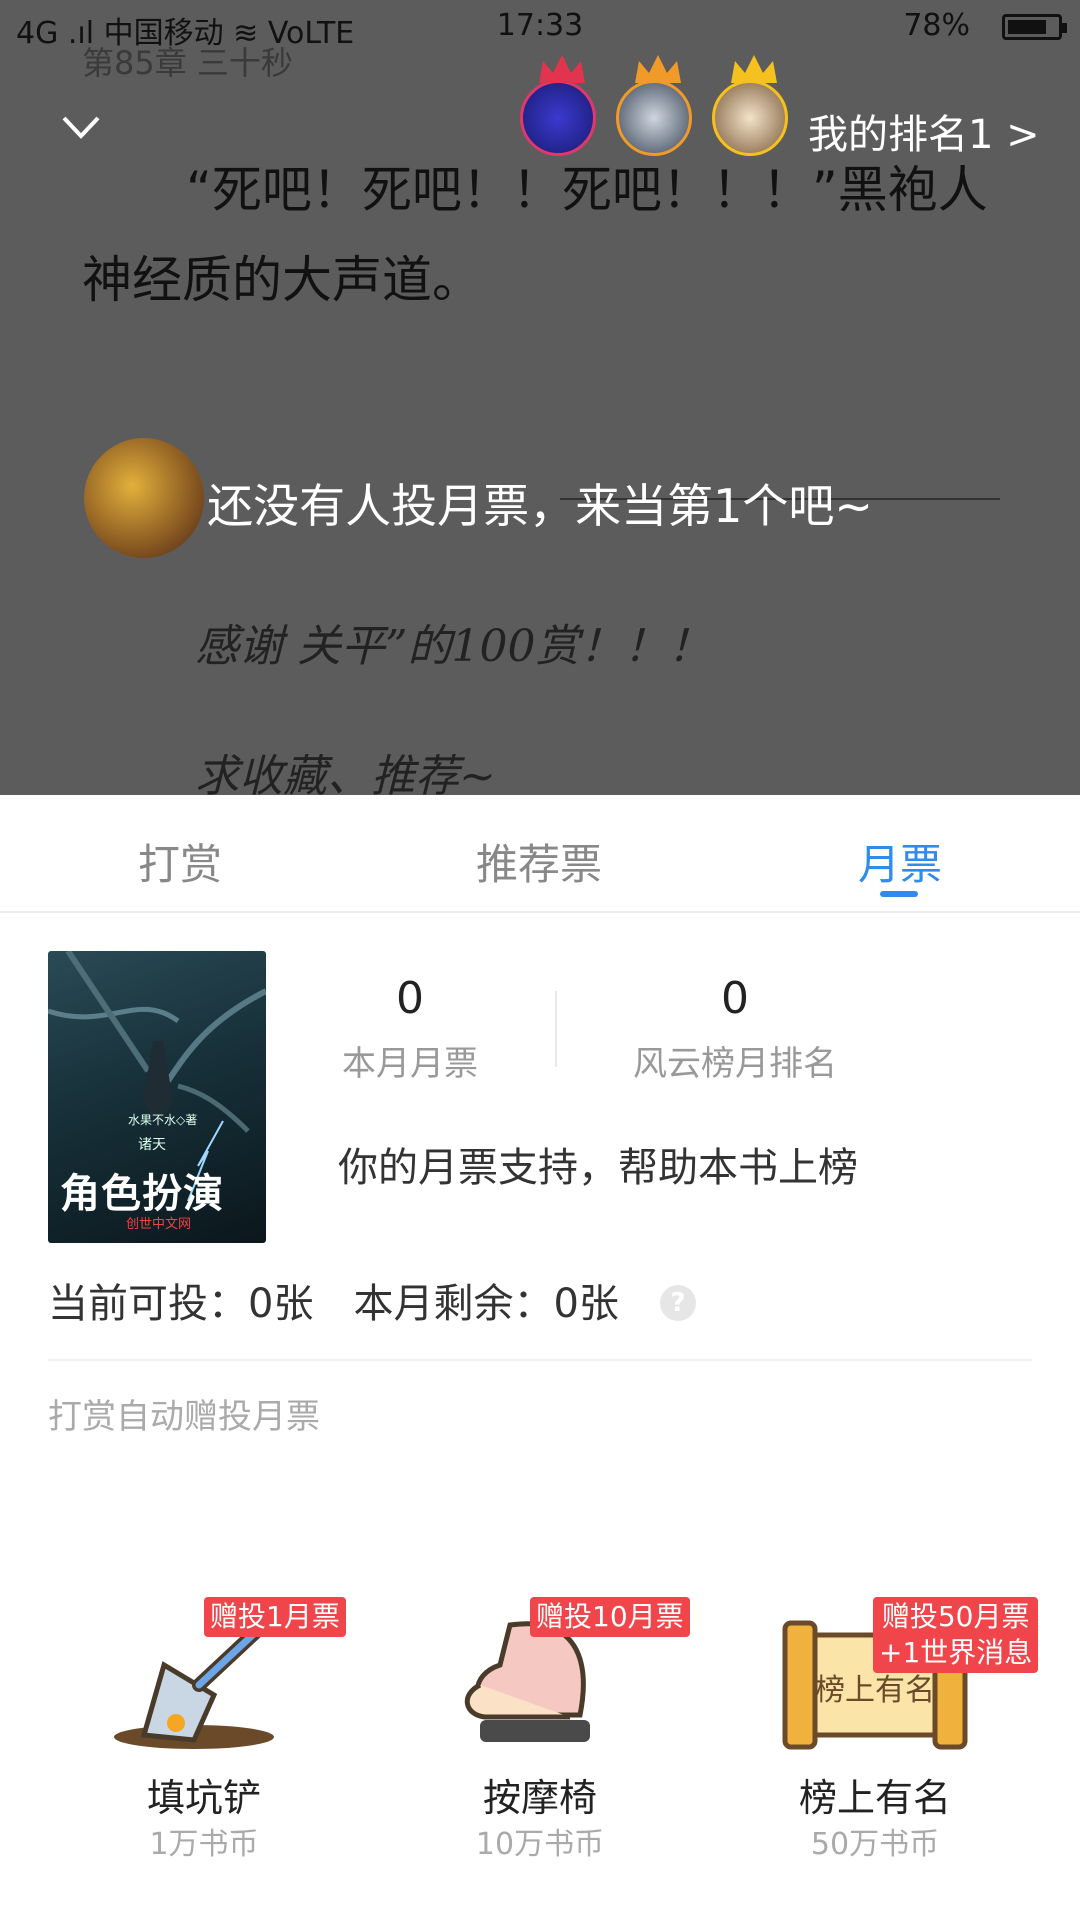 The width and height of the screenshot is (1080, 1920). Describe the element at coordinates (956, 1635) in the screenshot. I see `gift-badge: 赠投50月票 +1世界消息` at that location.